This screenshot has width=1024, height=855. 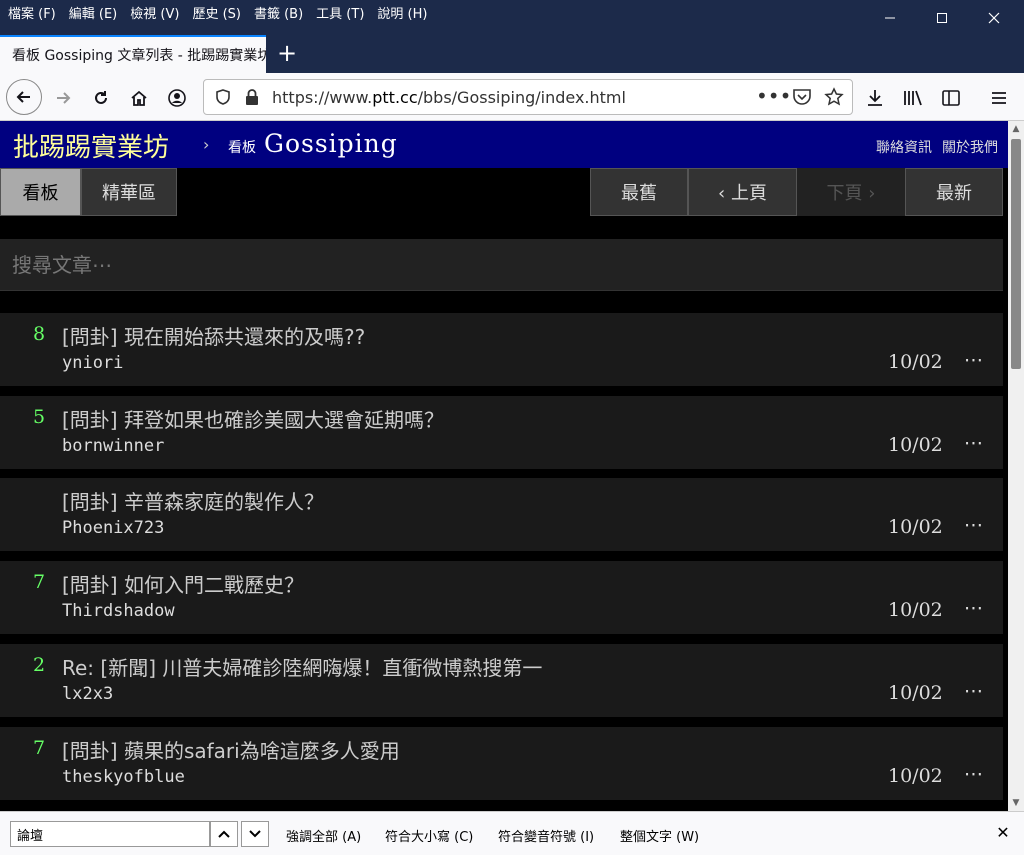 What do you see at coordinates (113, 446) in the screenshot?
I see `post-author: bornwinner` at bounding box center [113, 446].